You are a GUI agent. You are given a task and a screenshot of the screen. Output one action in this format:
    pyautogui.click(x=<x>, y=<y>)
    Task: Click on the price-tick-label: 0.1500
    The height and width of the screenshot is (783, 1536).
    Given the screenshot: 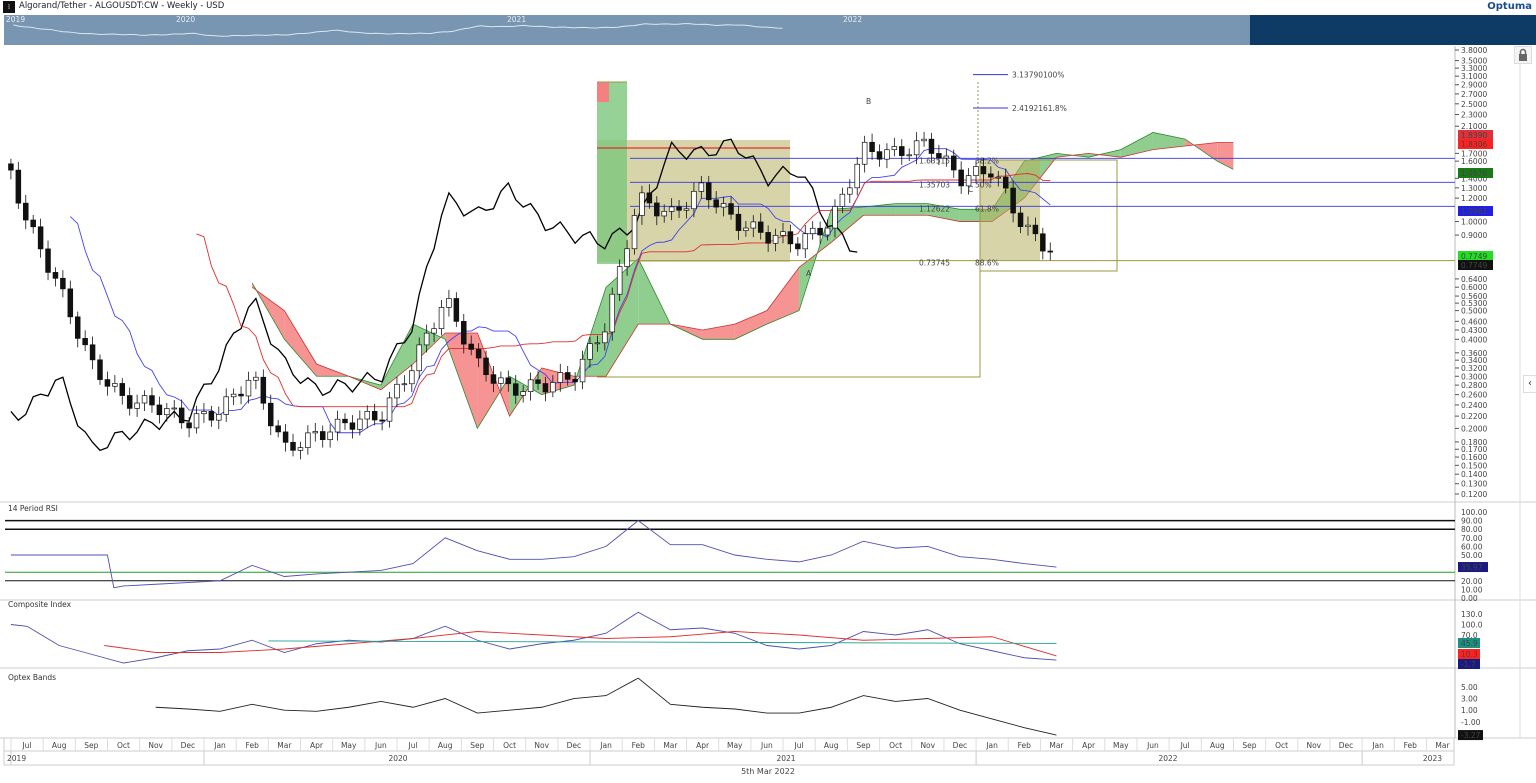 What is the action you would take?
    pyautogui.click(x=1474, y=465)
    